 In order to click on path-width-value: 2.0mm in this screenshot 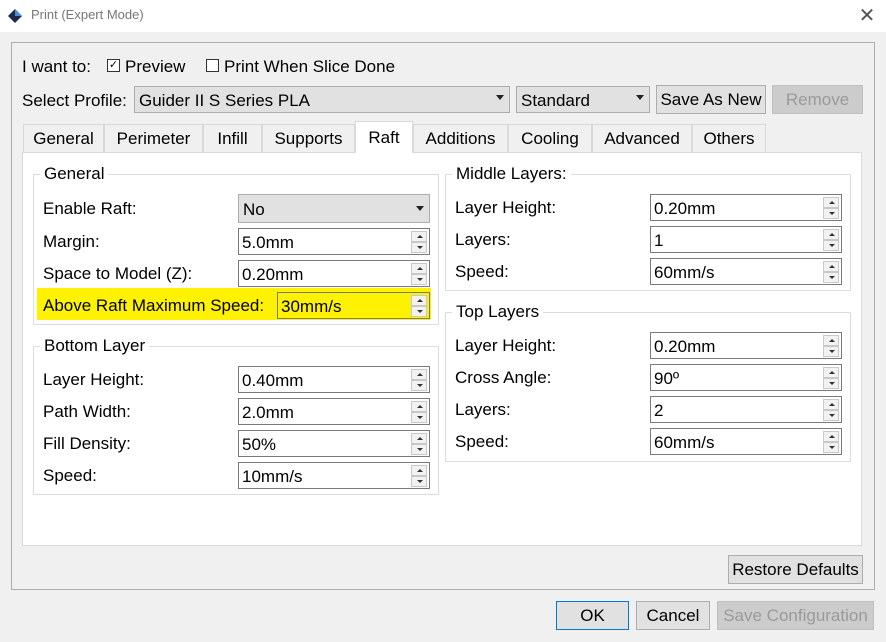, I will do `click(268, 412)`.